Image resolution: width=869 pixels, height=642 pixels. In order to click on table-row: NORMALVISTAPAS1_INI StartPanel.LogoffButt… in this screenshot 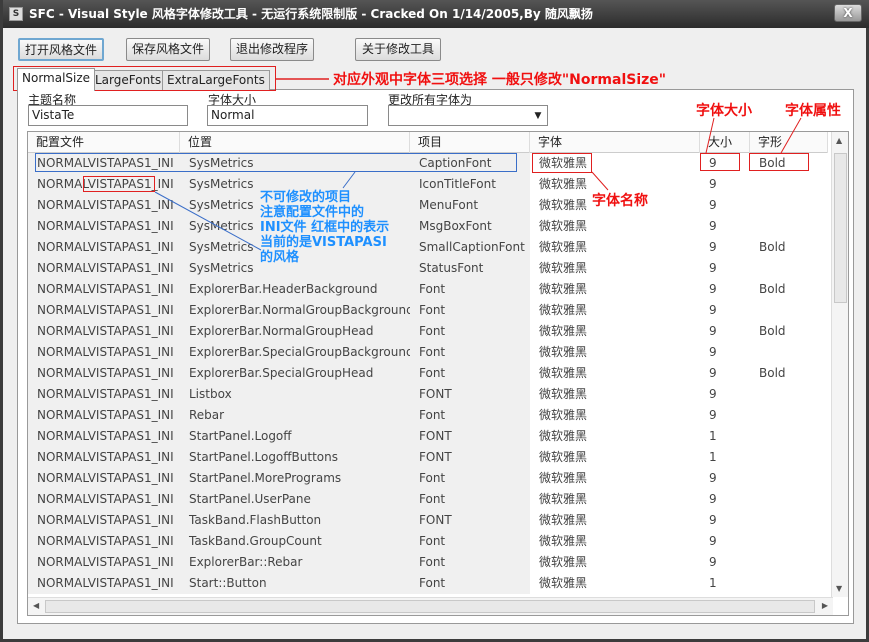, I will do `click(428, 457)`.